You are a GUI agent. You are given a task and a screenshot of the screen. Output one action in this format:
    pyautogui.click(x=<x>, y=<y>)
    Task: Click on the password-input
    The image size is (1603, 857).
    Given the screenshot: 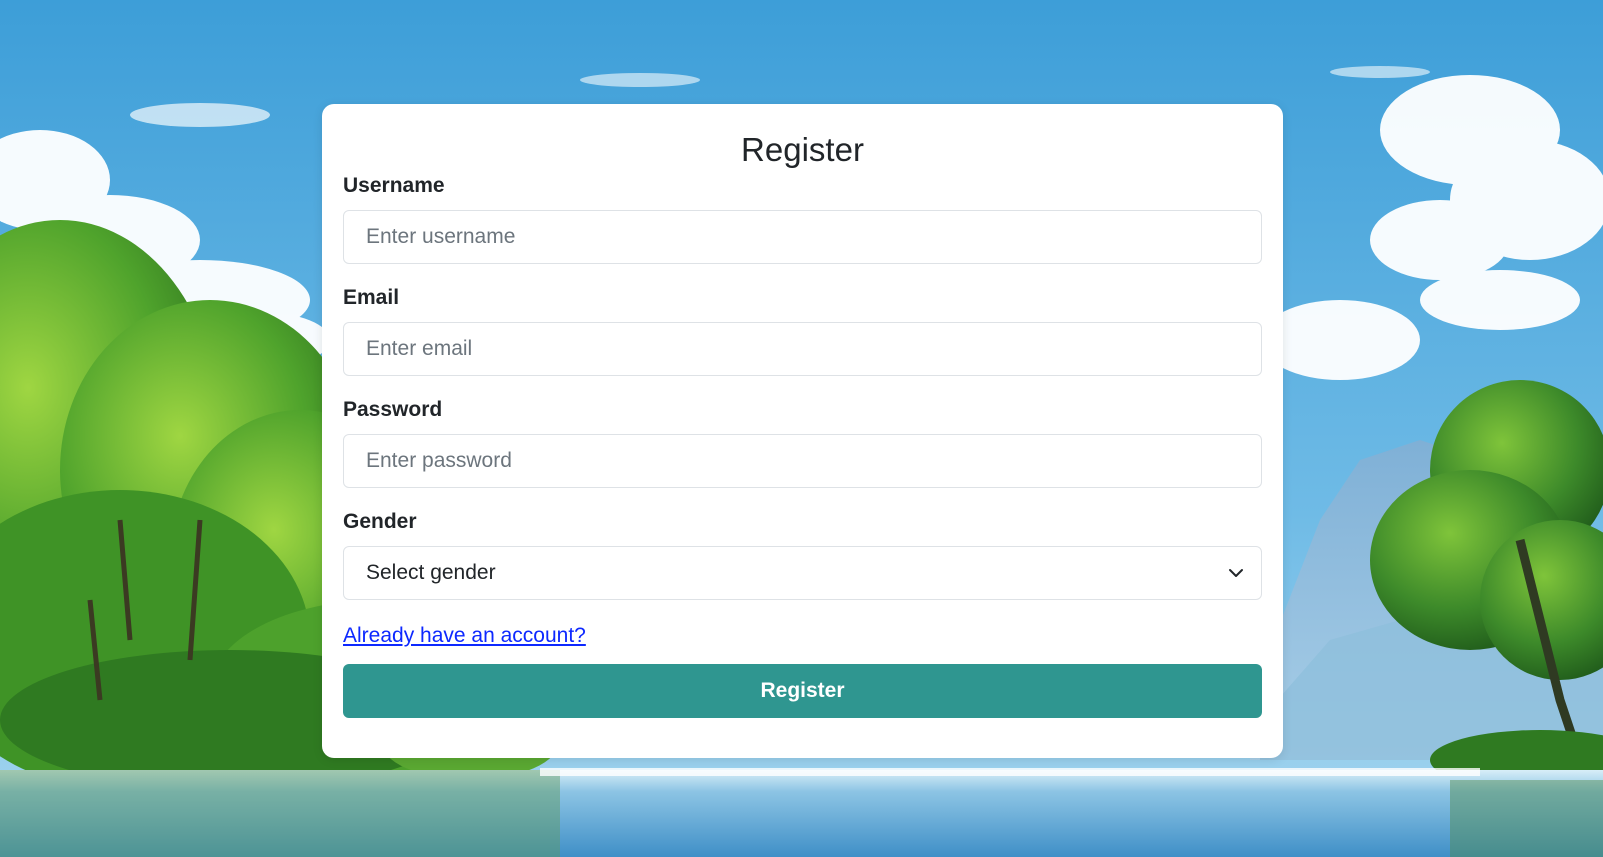 What is the action you would take?
    pyautogui.click(x=802, y=461)
    